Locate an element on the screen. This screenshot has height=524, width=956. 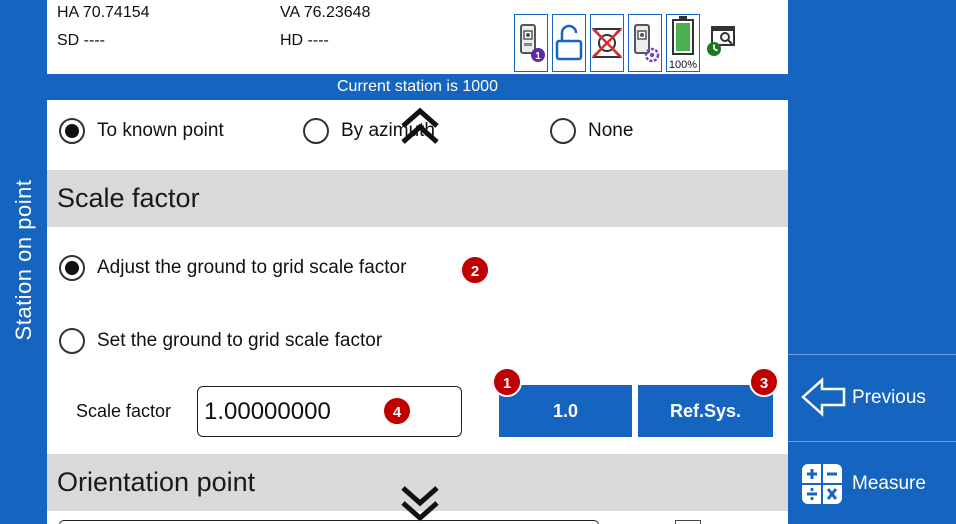
prism-icon: 1 is located at coordinates (532, 43).